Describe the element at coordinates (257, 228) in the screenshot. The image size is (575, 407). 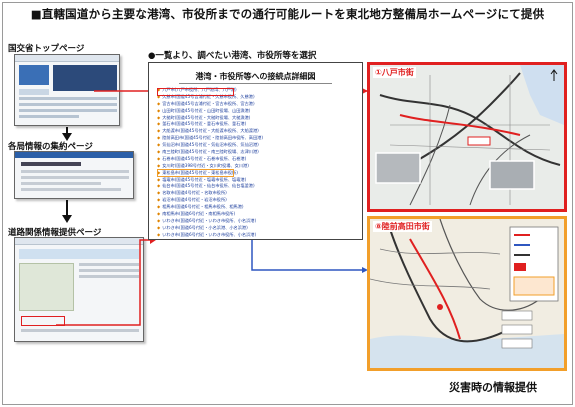
I see `list-item: ◆ いわき市(国道6号付近・小名浜港、小名浜港)` at that location.